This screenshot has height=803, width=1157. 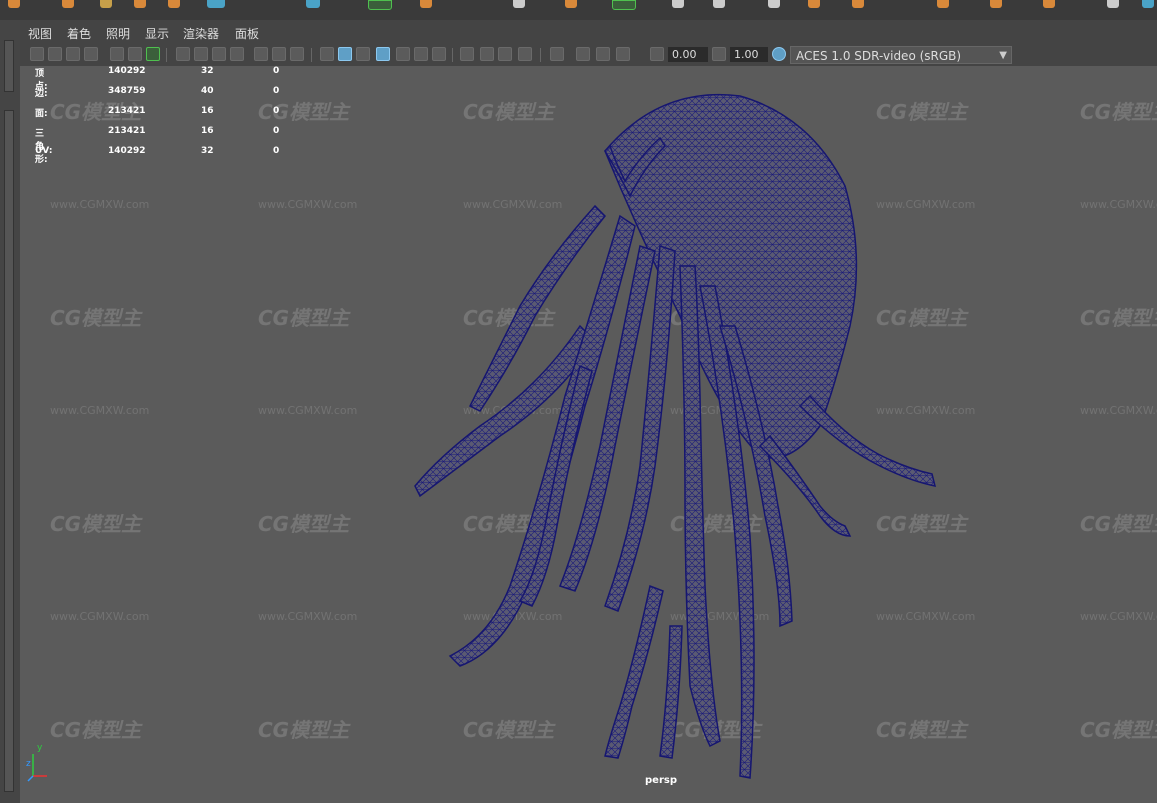 I want to click on bookmark-icon, so click(x=73, y=54).